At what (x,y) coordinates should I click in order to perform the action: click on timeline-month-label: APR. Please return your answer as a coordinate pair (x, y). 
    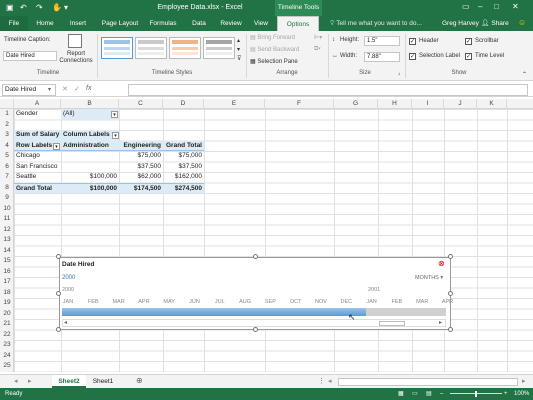
    Looking at the image, I should click on (448, 302).